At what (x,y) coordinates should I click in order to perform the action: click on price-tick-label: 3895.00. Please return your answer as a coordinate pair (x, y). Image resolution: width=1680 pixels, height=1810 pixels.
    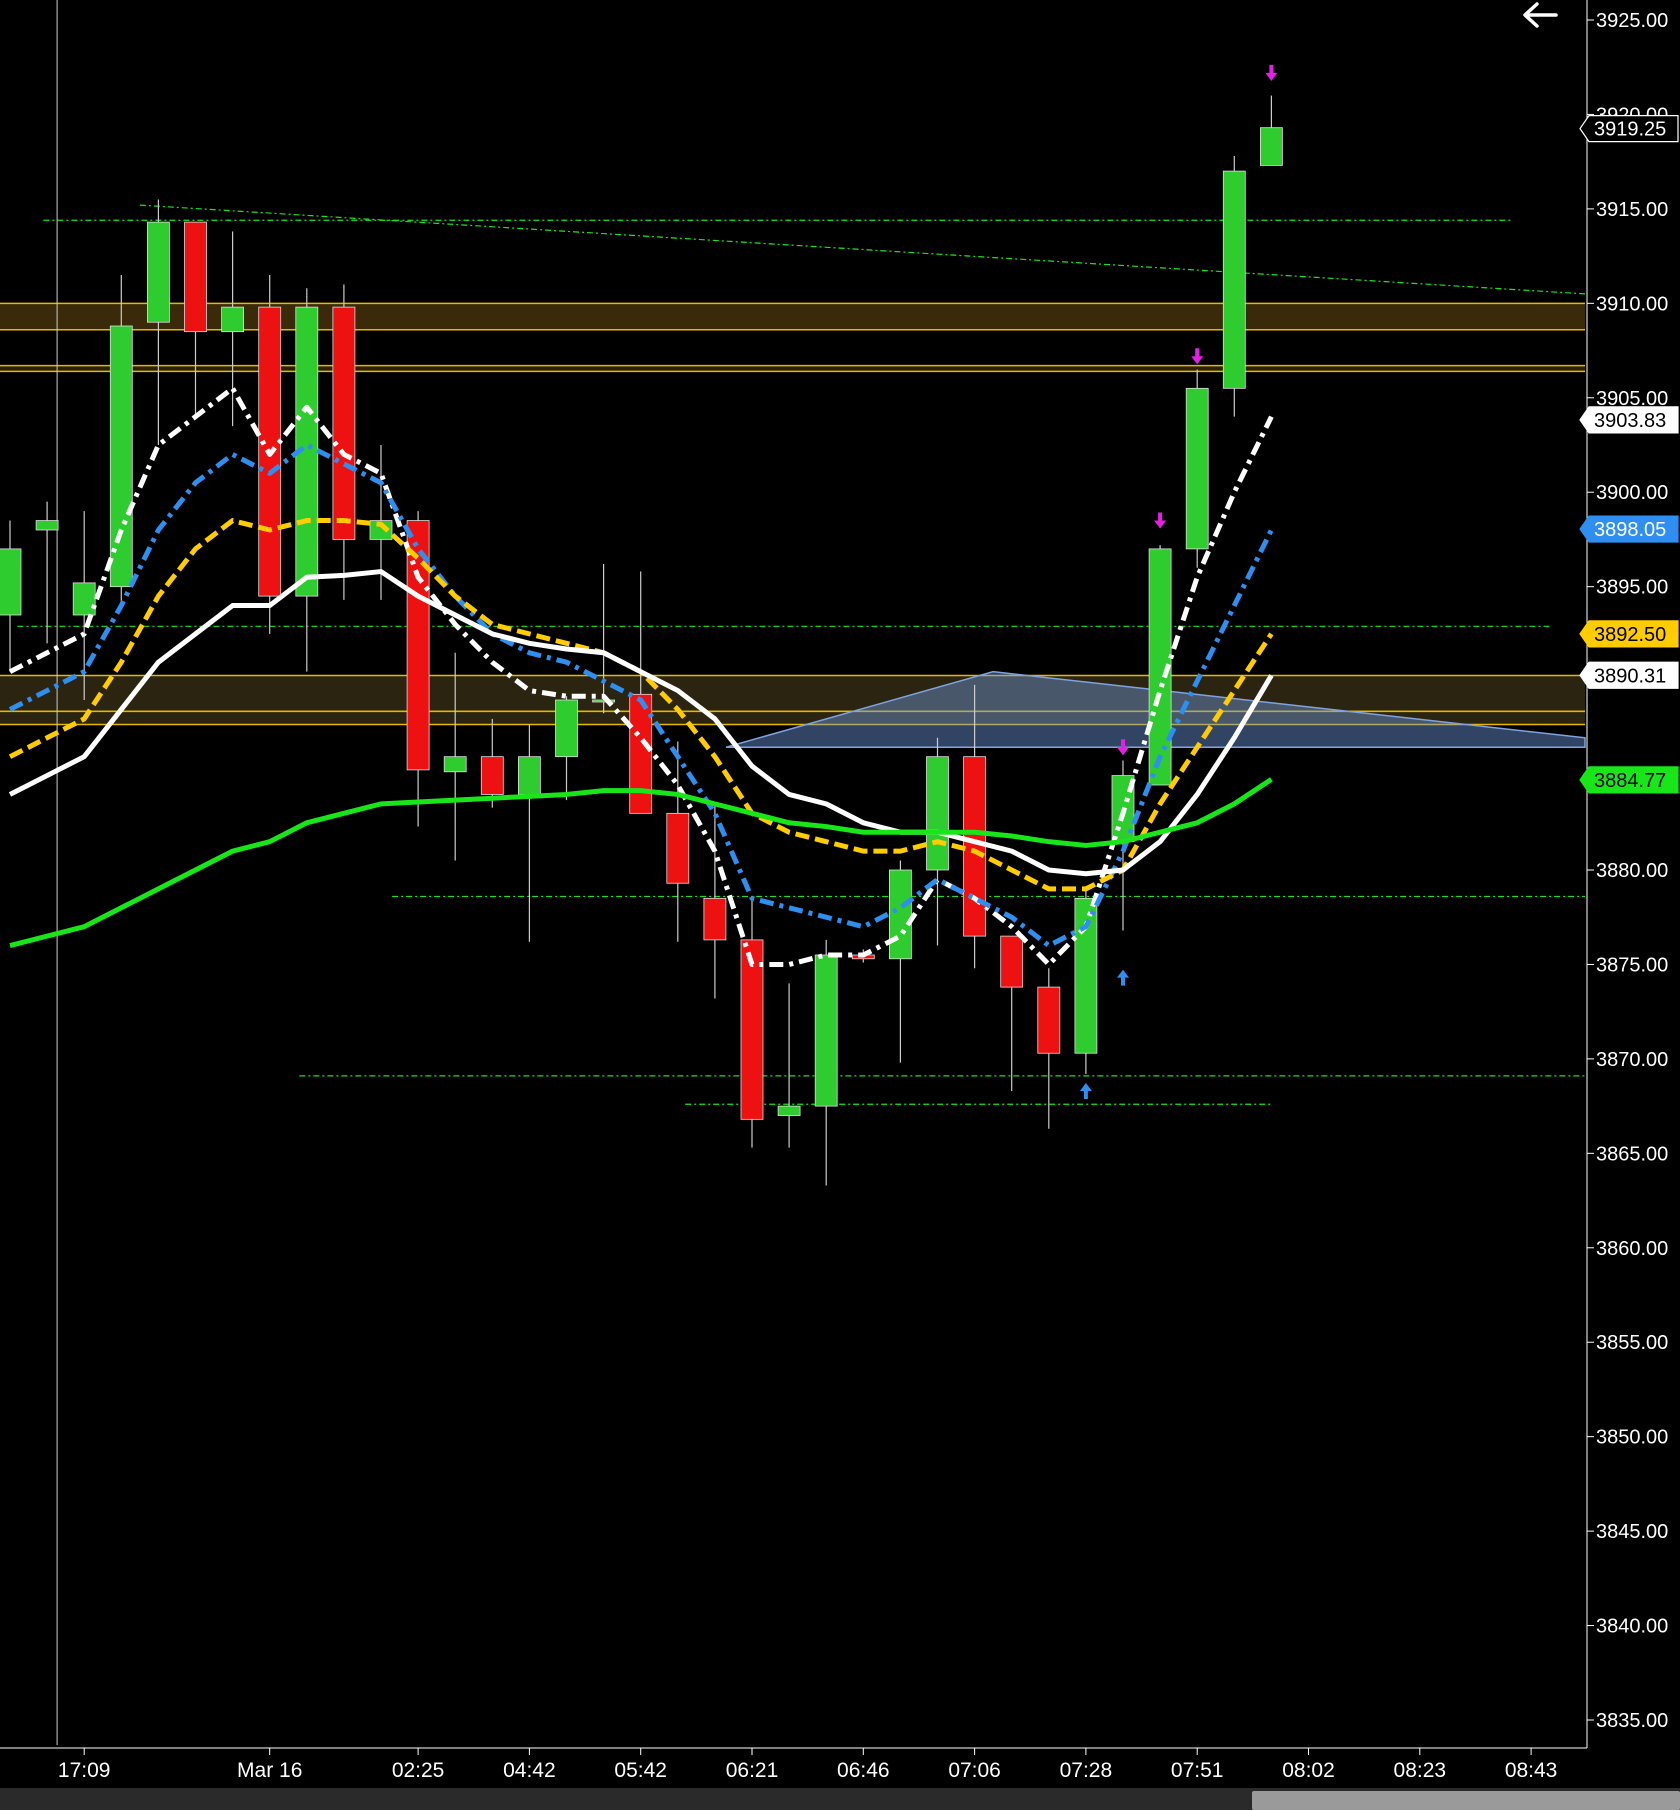
    Looking at the image, I should click on (1632, 588).